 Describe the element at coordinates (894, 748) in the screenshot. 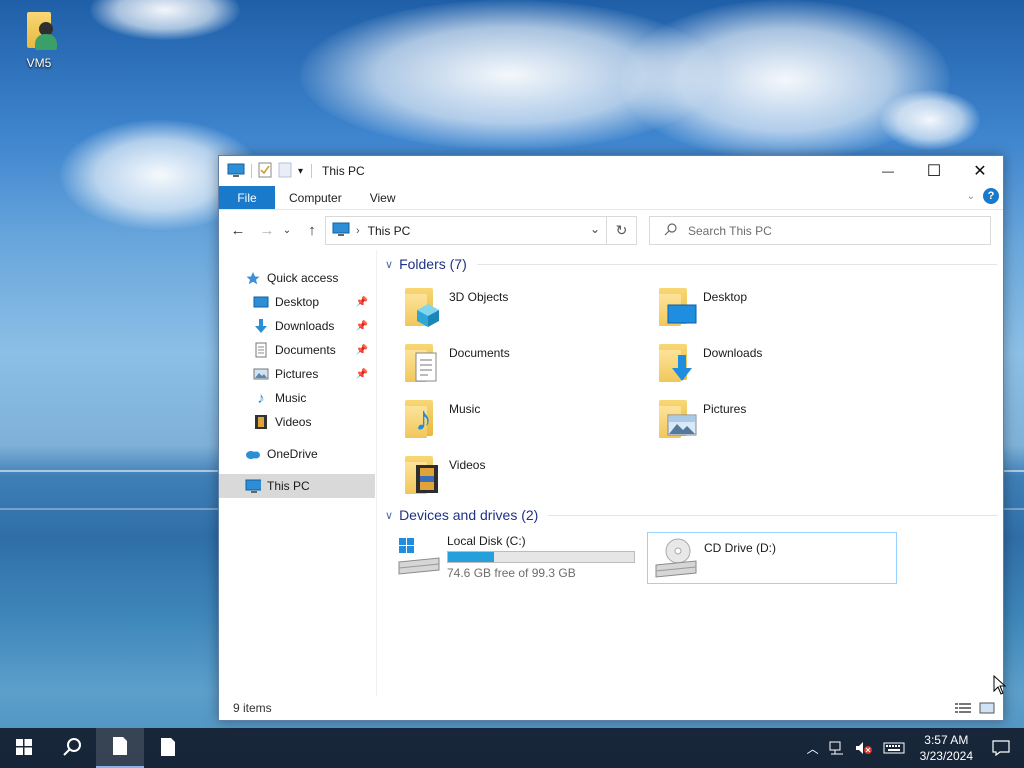

I see `keyboard-icon` at that location.